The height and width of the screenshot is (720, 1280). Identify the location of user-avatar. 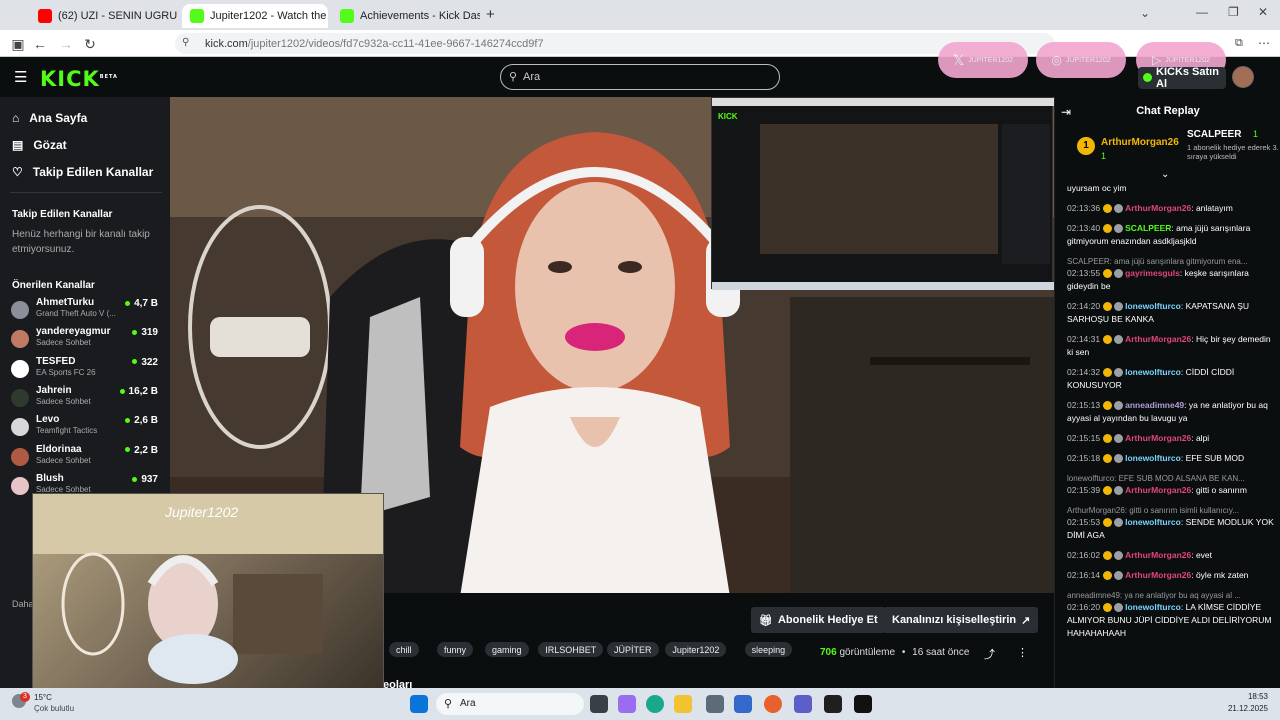
(1243, 77).